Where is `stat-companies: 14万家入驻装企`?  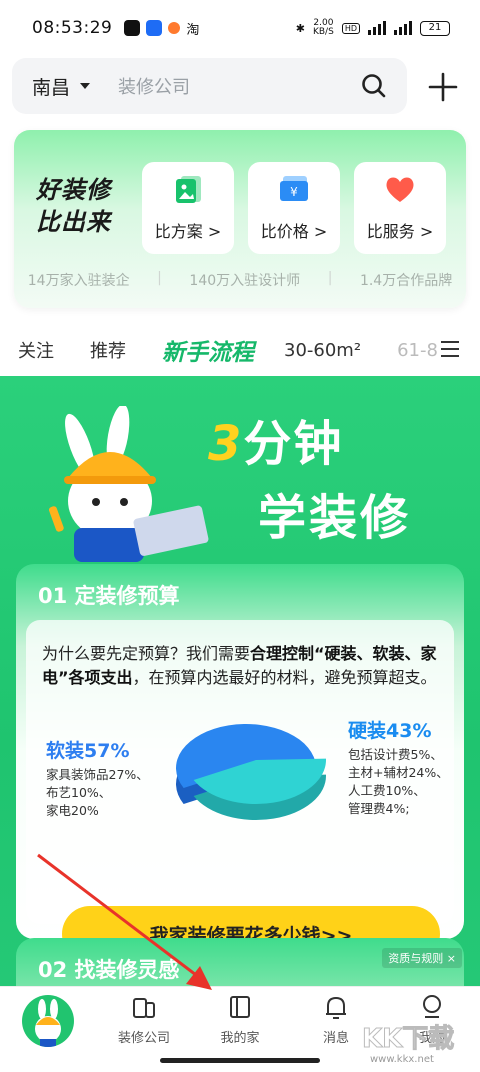 stat-companies: 14万家入驻装企 is located at coordinates (78, 281).